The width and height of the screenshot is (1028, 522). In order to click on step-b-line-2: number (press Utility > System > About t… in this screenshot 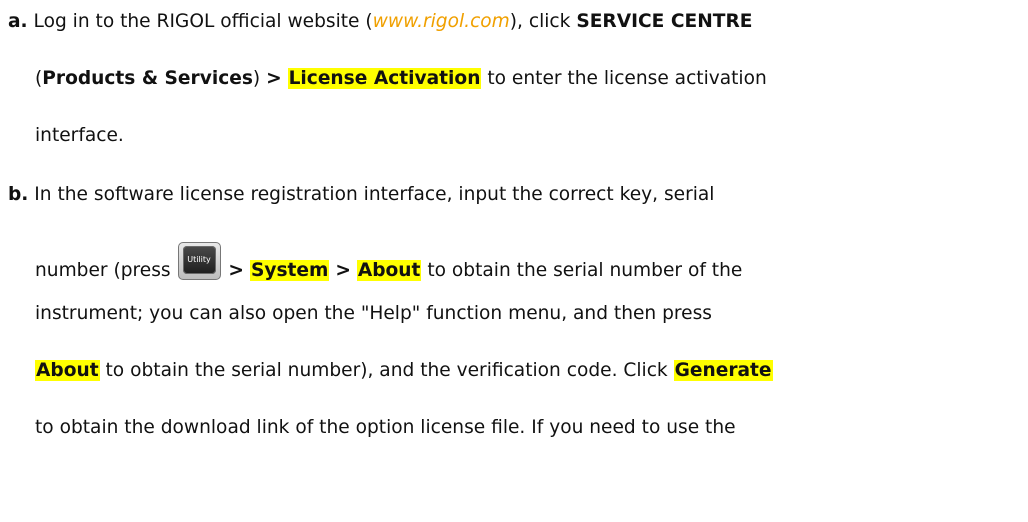, I will do `click(388, 261)`.